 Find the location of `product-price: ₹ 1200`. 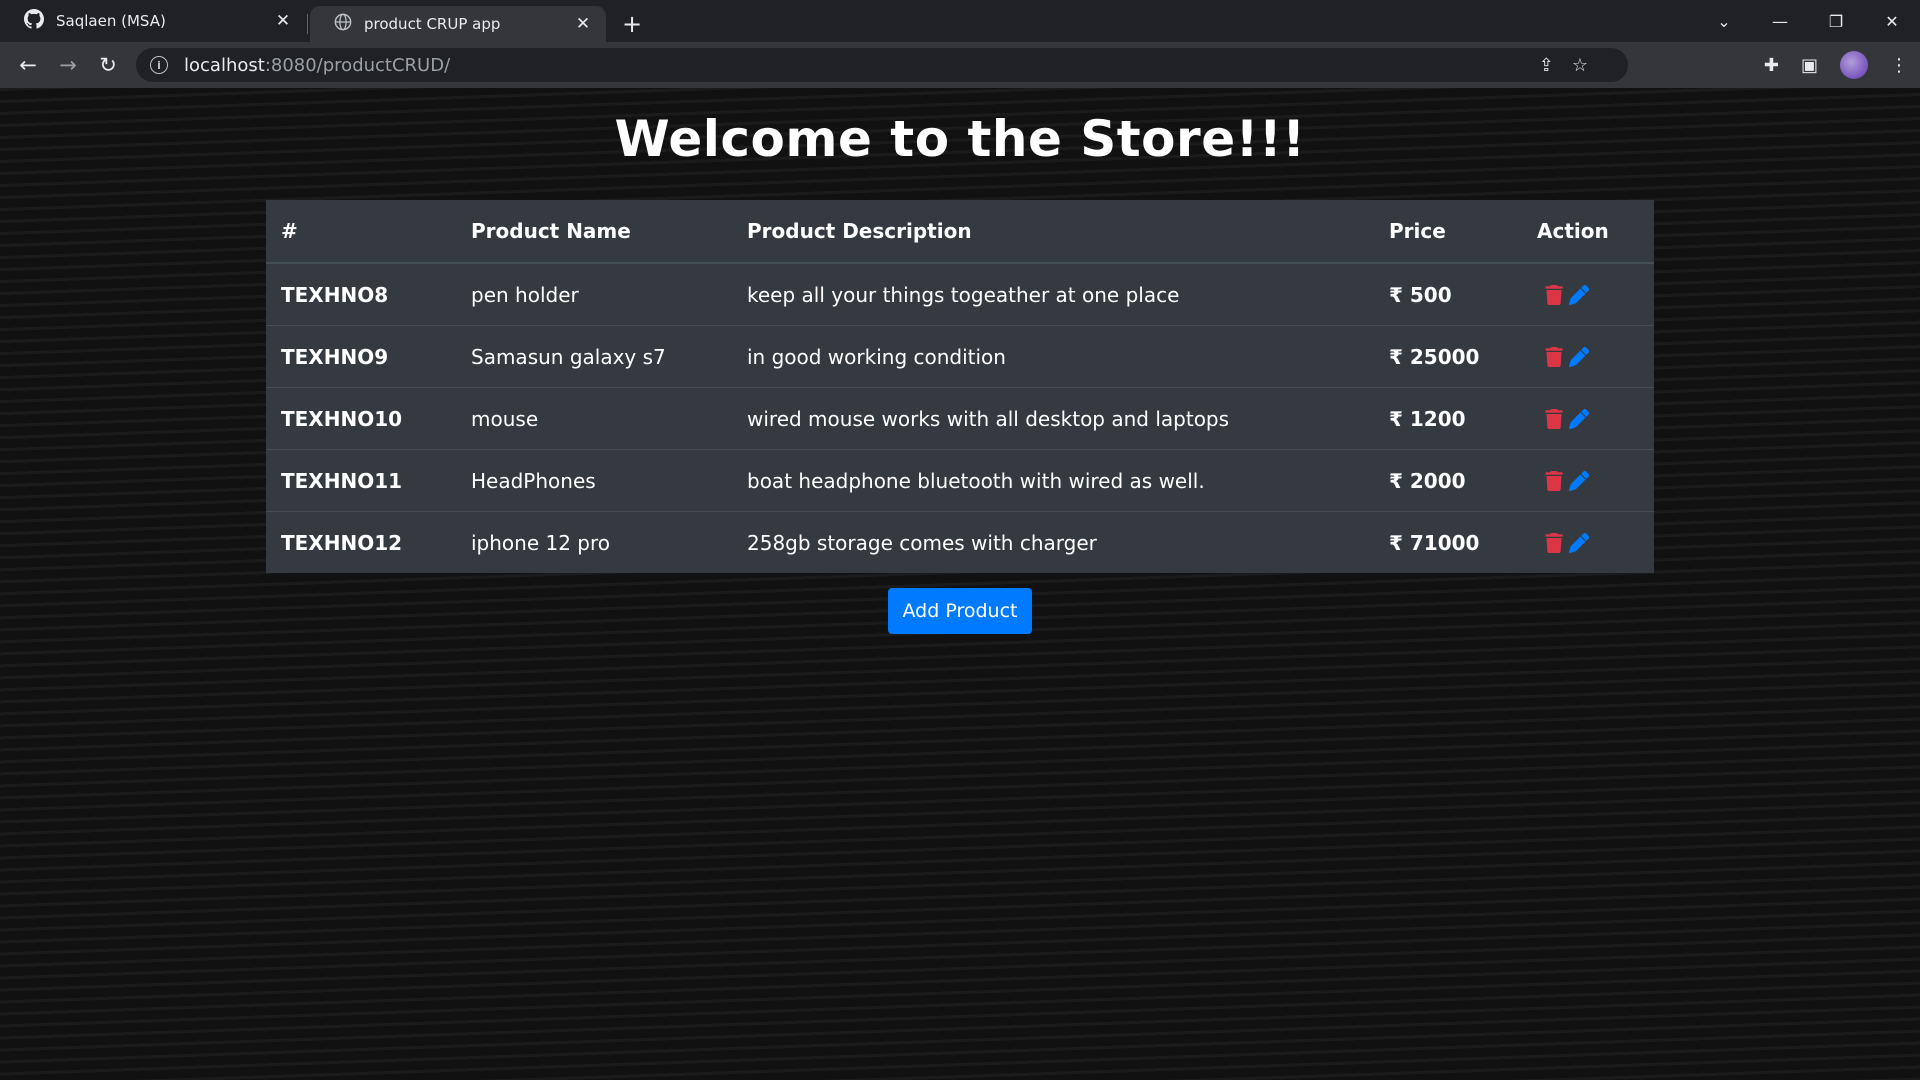

product-price: ₹ 1200 is located at coordinates (1448, 418).